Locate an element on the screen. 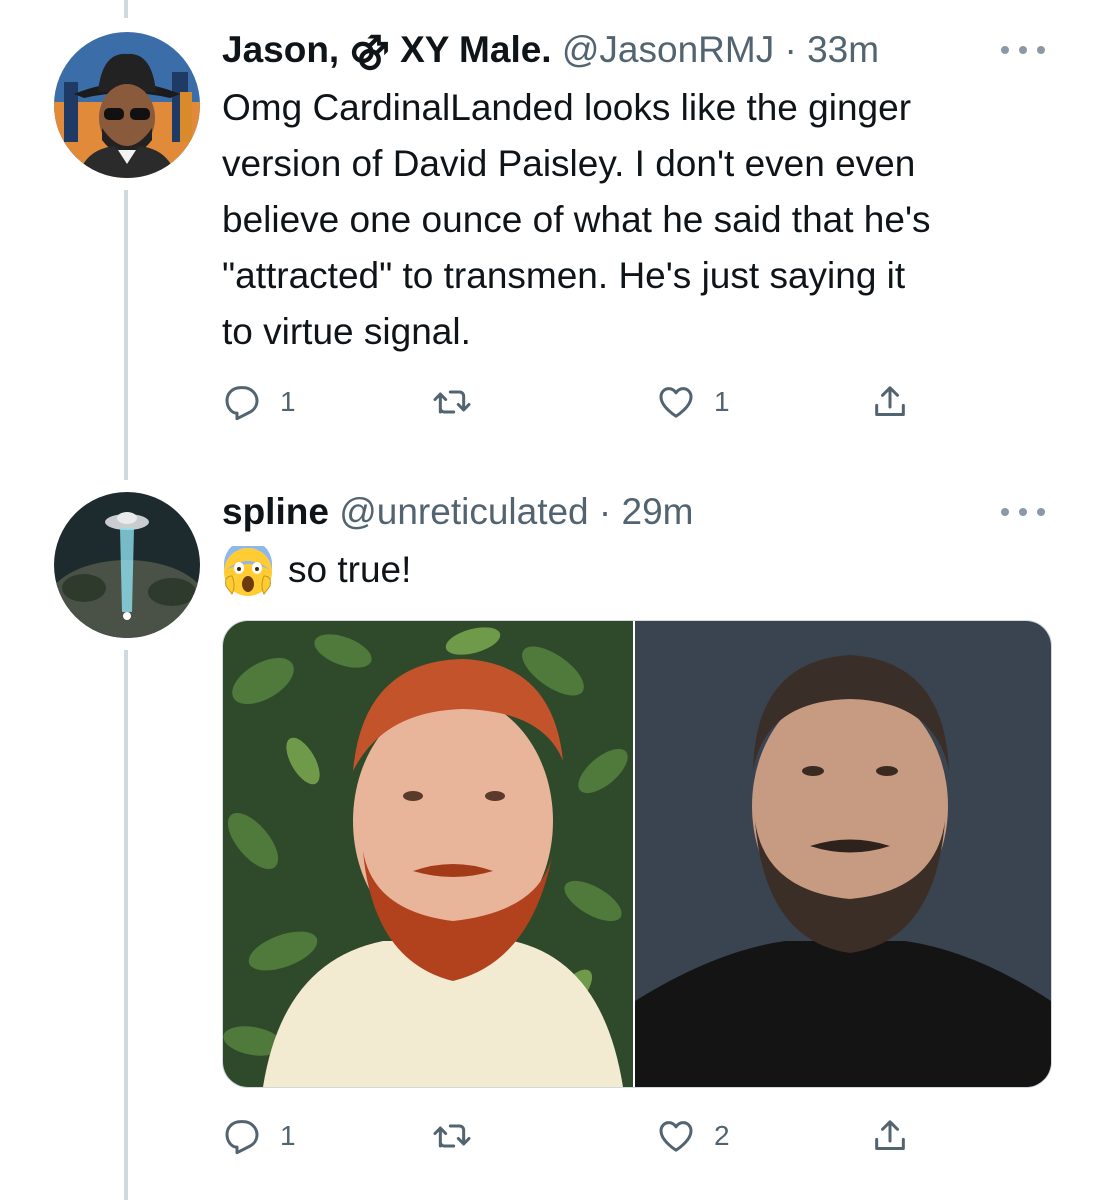 Image resolution: width=1105 pixels, height=1200 pixels. tweet-text-line: Omg CardinalLanded looks like the ginger is located at coordinates (567, 107).